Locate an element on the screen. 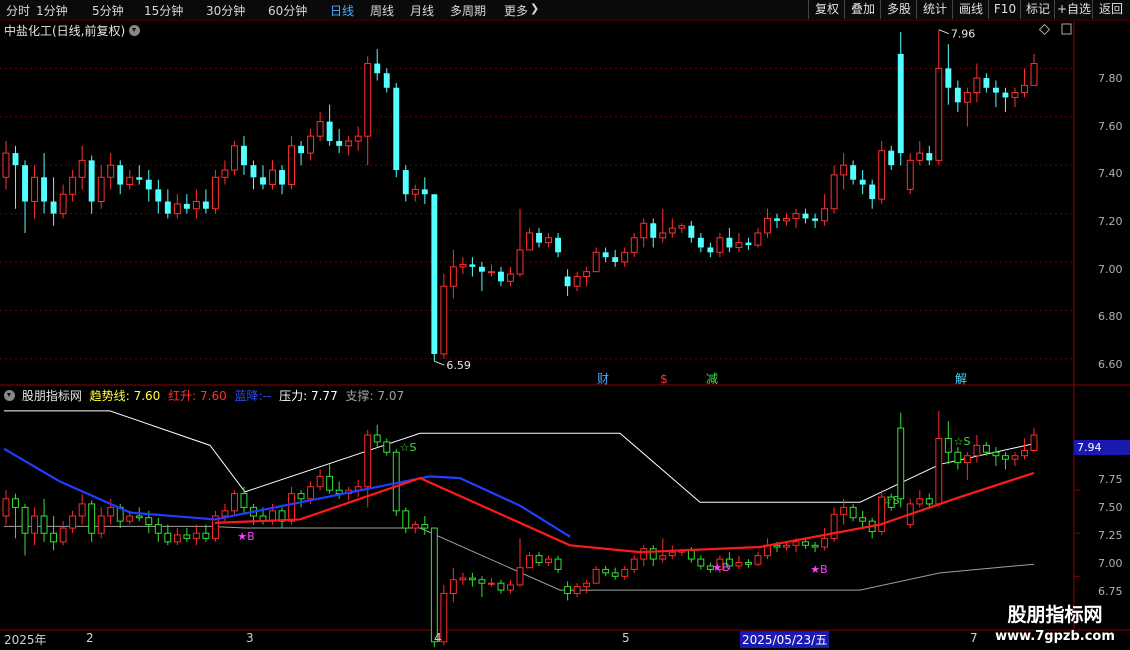  chevron-down-circle-icon is located at coordinates (135, 30).